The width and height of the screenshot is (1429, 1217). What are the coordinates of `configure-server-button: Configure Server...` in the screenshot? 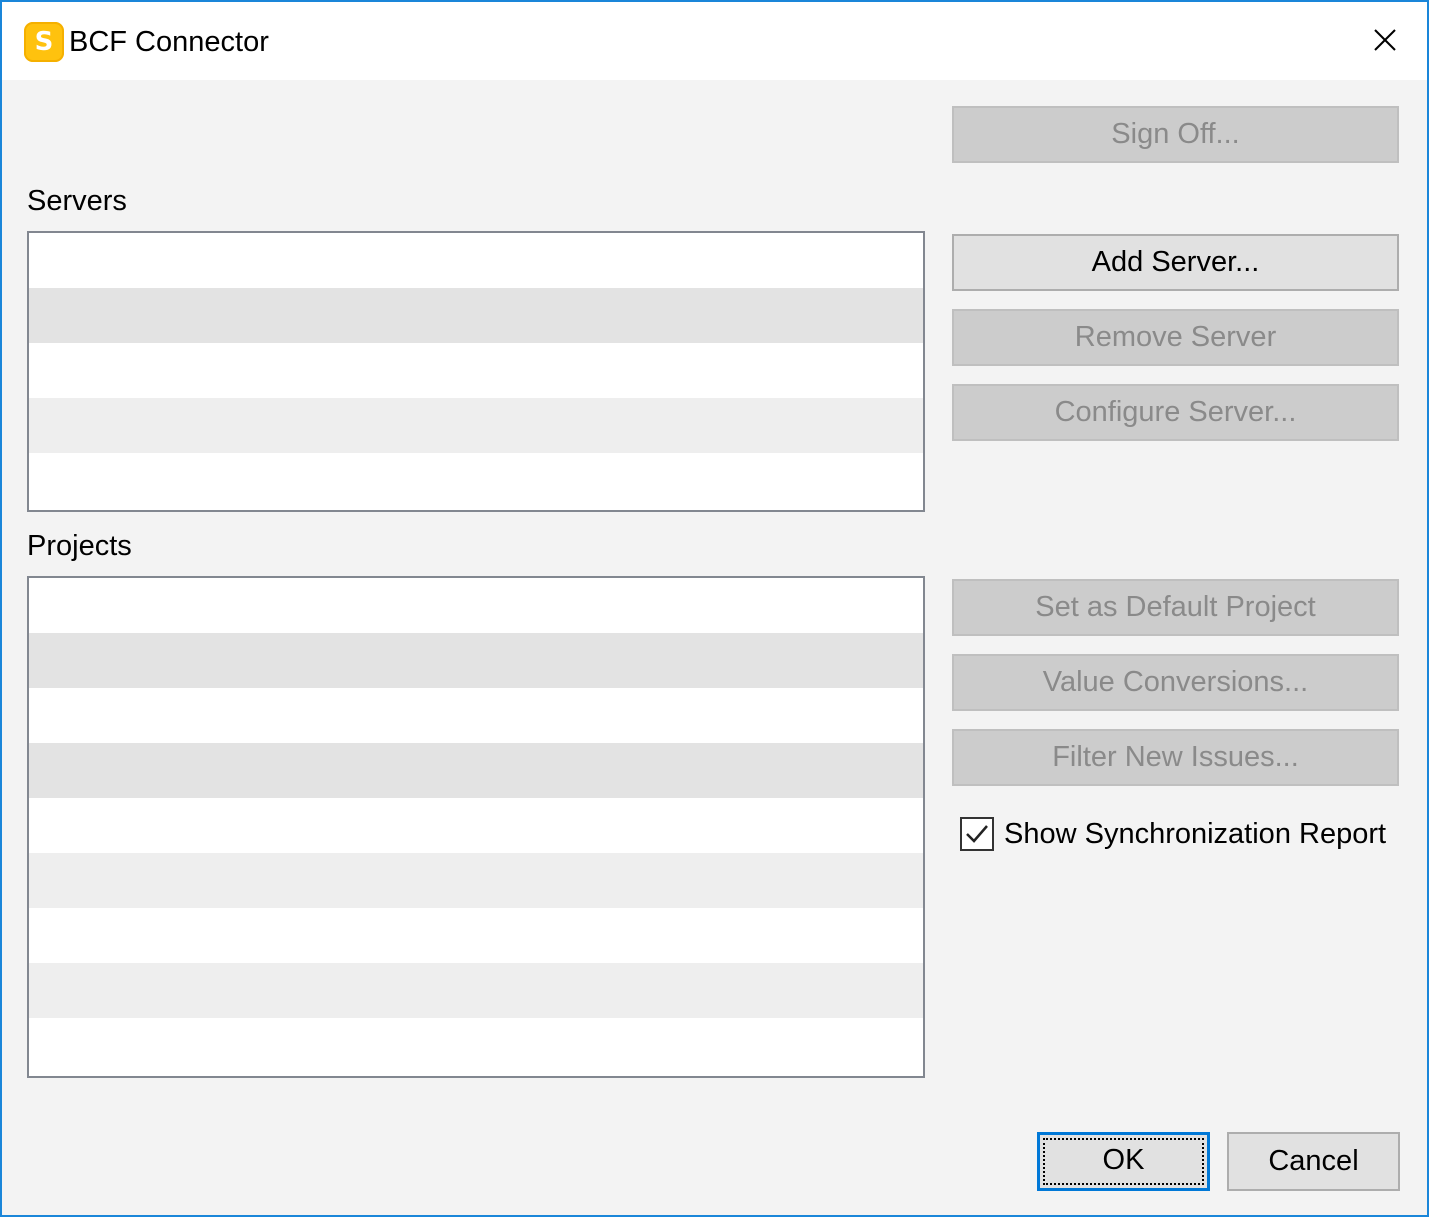 It's located at (1175, 412).